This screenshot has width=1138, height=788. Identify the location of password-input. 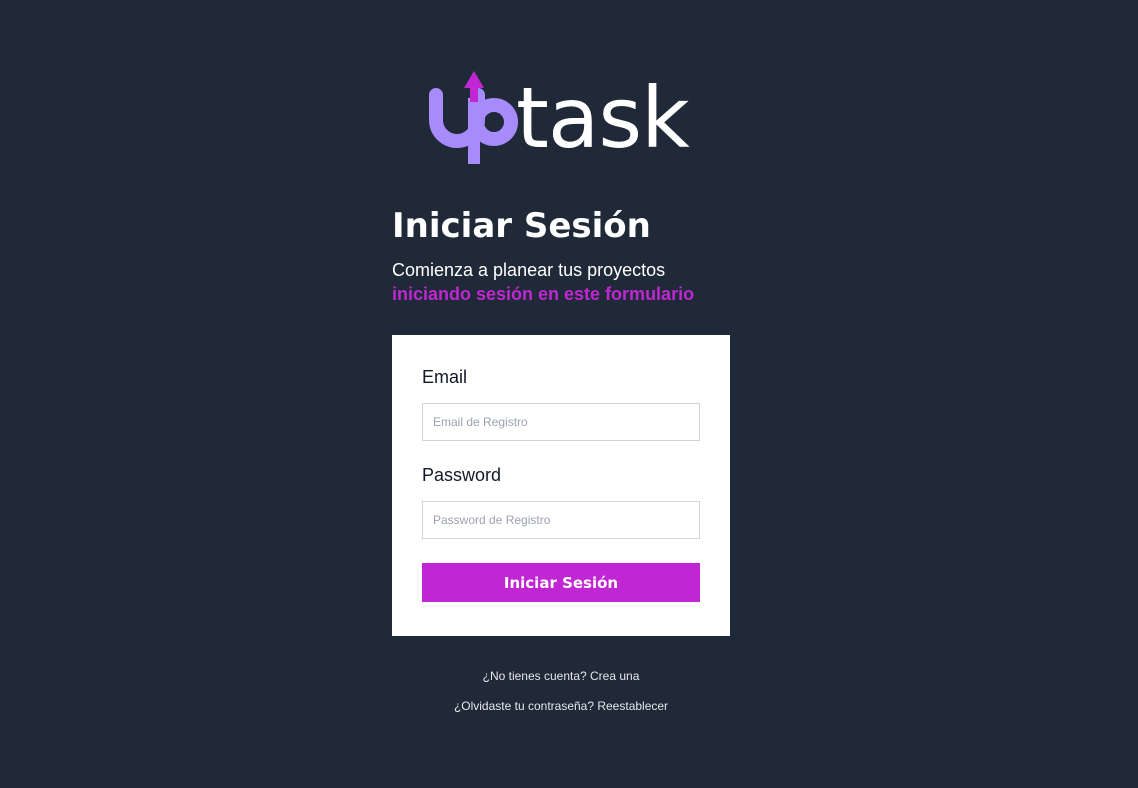
(561, 520).